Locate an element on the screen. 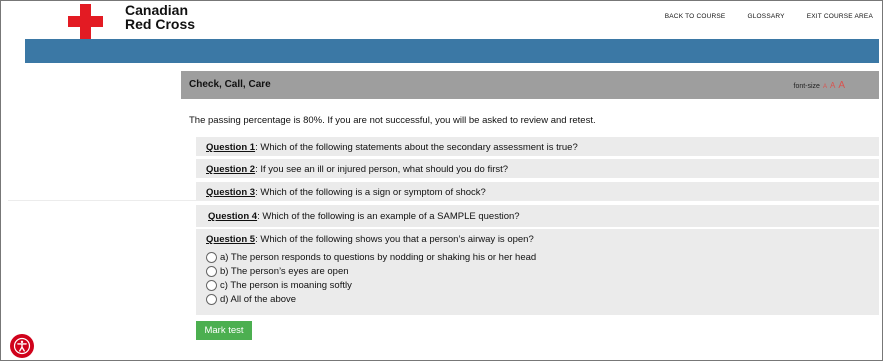 This screenshot has width=883, height=361. option-d: d) All of the above is located at coordinates (371, 299).